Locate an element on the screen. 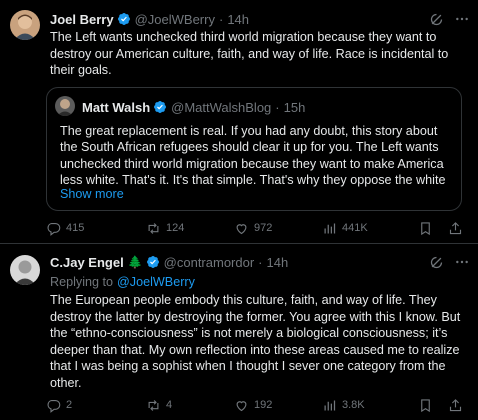 The image size is (478, 420). tweet-header: Joel Berry @JoelWBerry · 14h is located at coordinates (149, 19).